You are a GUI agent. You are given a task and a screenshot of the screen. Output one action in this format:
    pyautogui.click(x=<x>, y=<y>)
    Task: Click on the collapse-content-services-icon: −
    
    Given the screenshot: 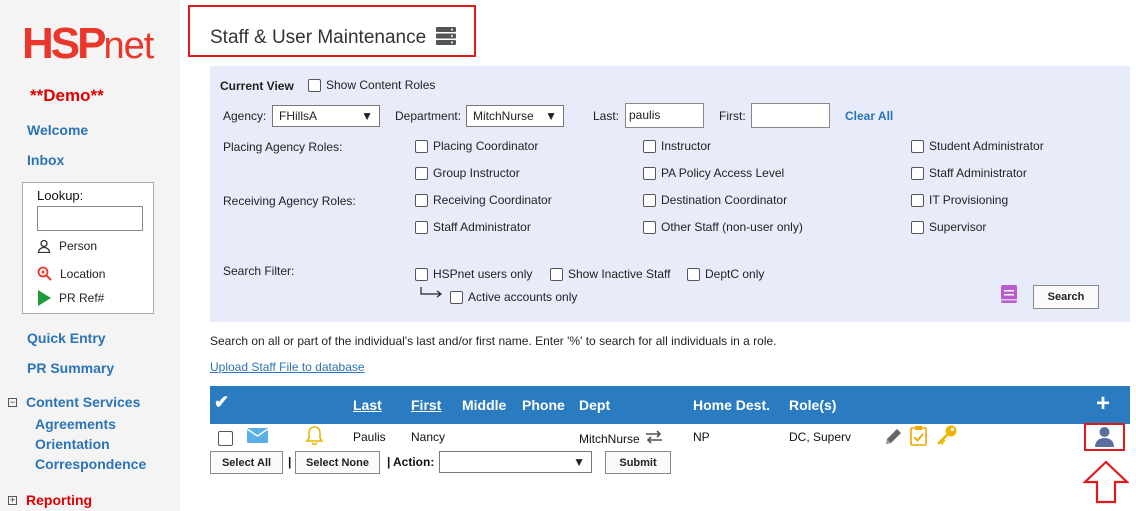 What is the action you would take?
    pyautogui.click(x=12, y=402)
    